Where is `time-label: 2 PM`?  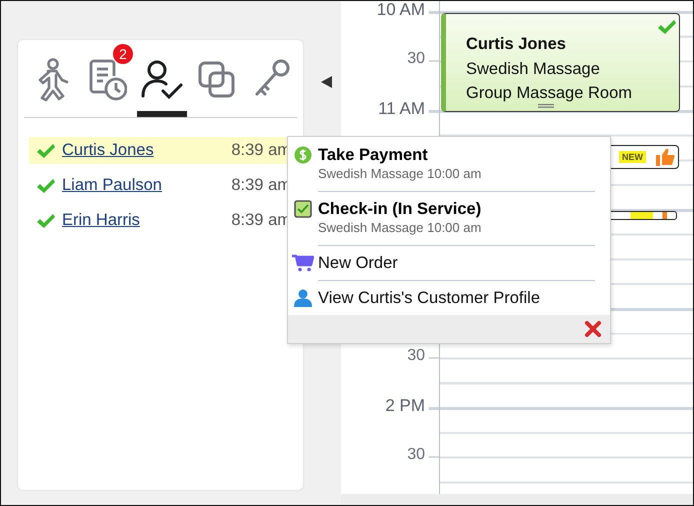 time-label: 2 PM is located at coordinates (405, 406).